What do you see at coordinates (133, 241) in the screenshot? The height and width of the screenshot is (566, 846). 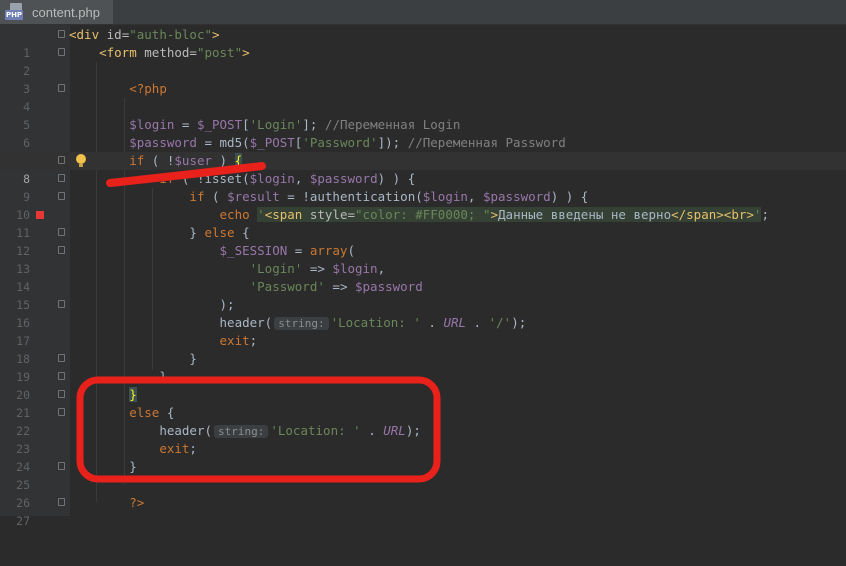 I see `code-line: 12 } else {` at bounding box center [133, 241].